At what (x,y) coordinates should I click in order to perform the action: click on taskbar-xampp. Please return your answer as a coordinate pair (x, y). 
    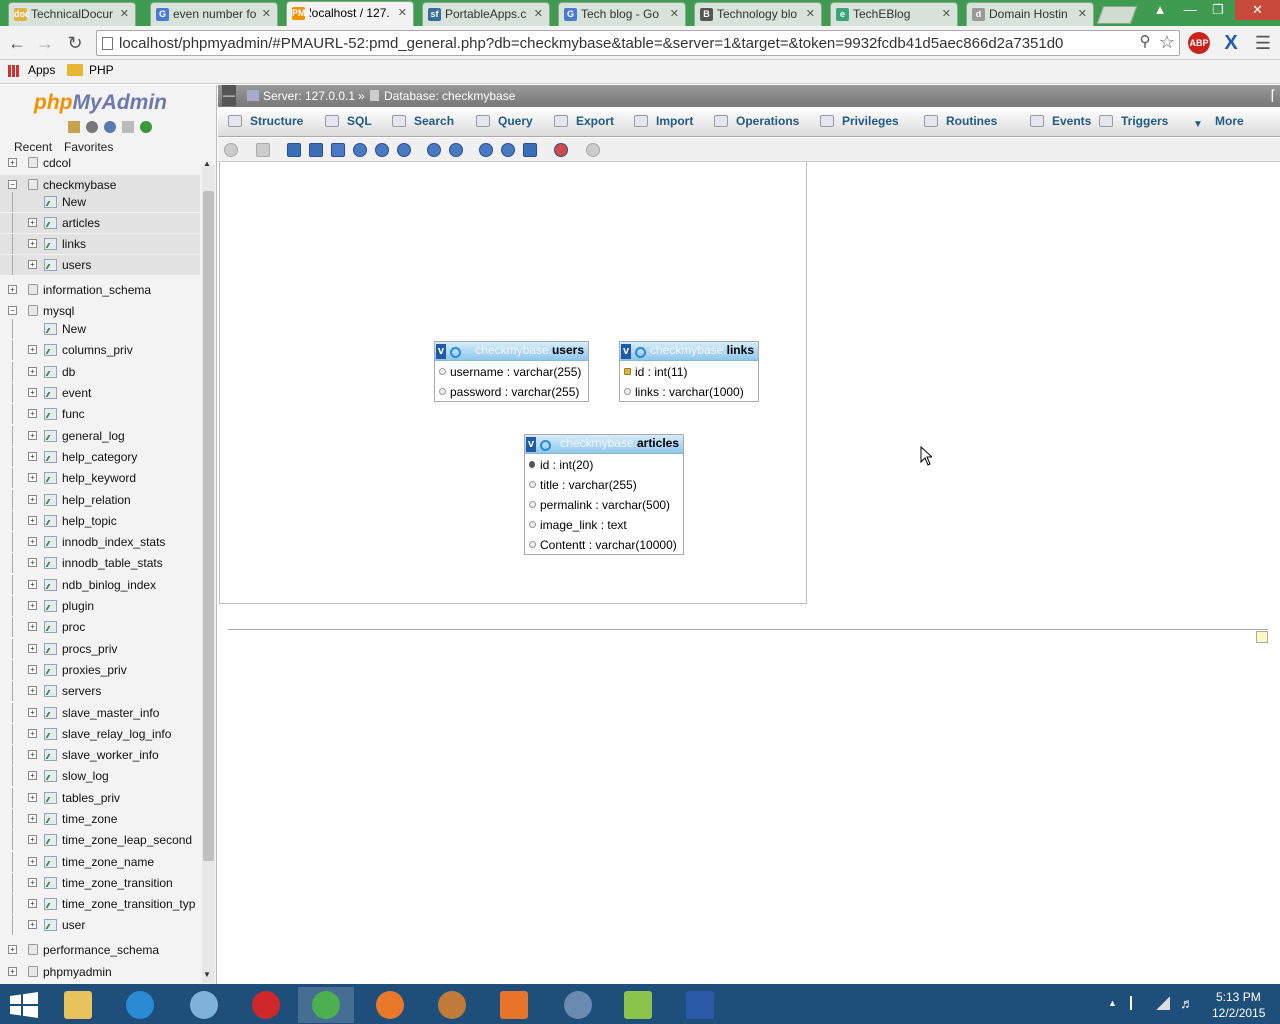
    Looking at the image, I should click on (514, 1005).